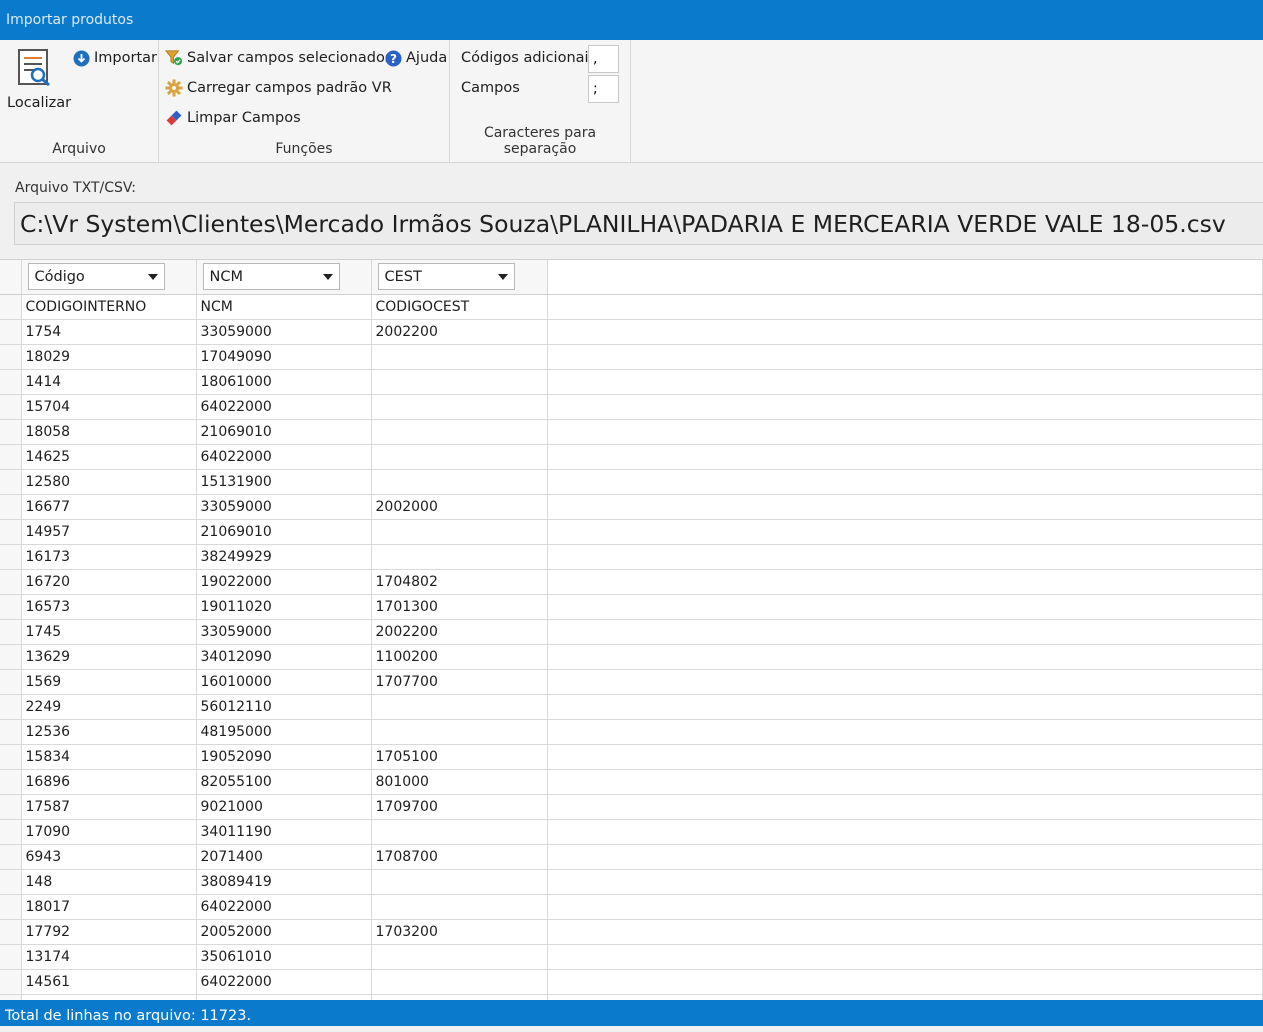 This screenshot has height=1032, width=1263. I want to click on table-cell: 12536, so click(109, 732).